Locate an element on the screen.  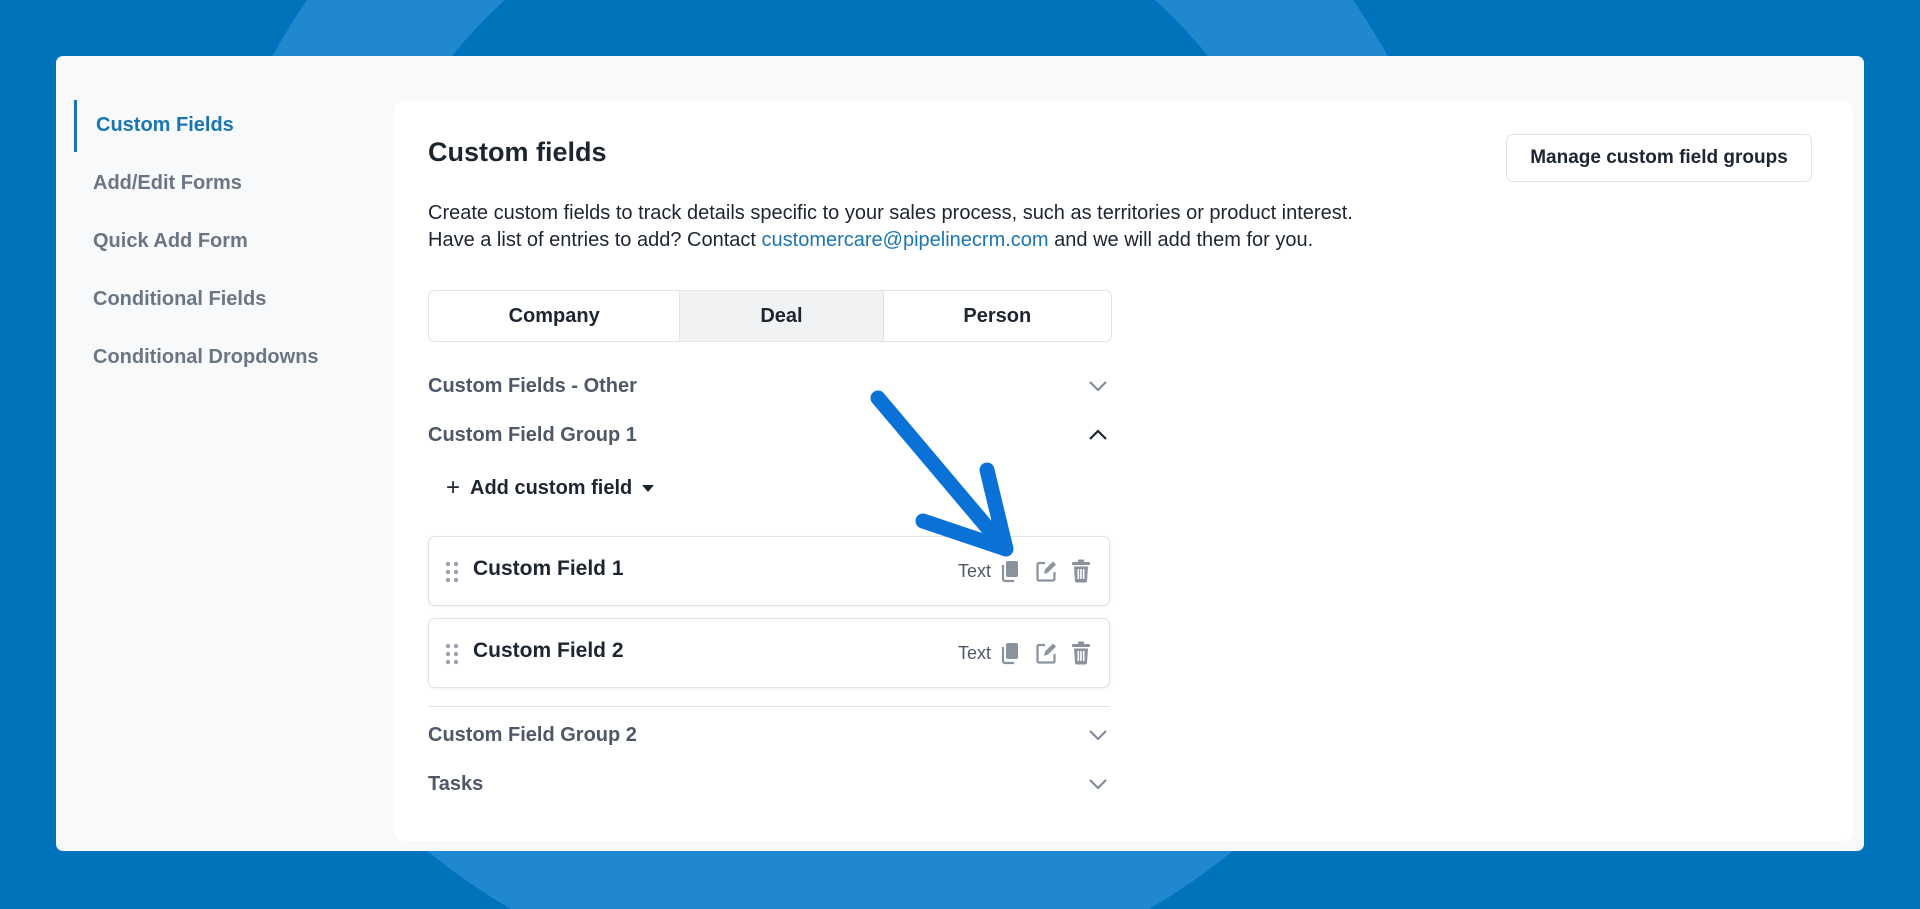
tab-deal: Deal is located at coordinates (782, 316).